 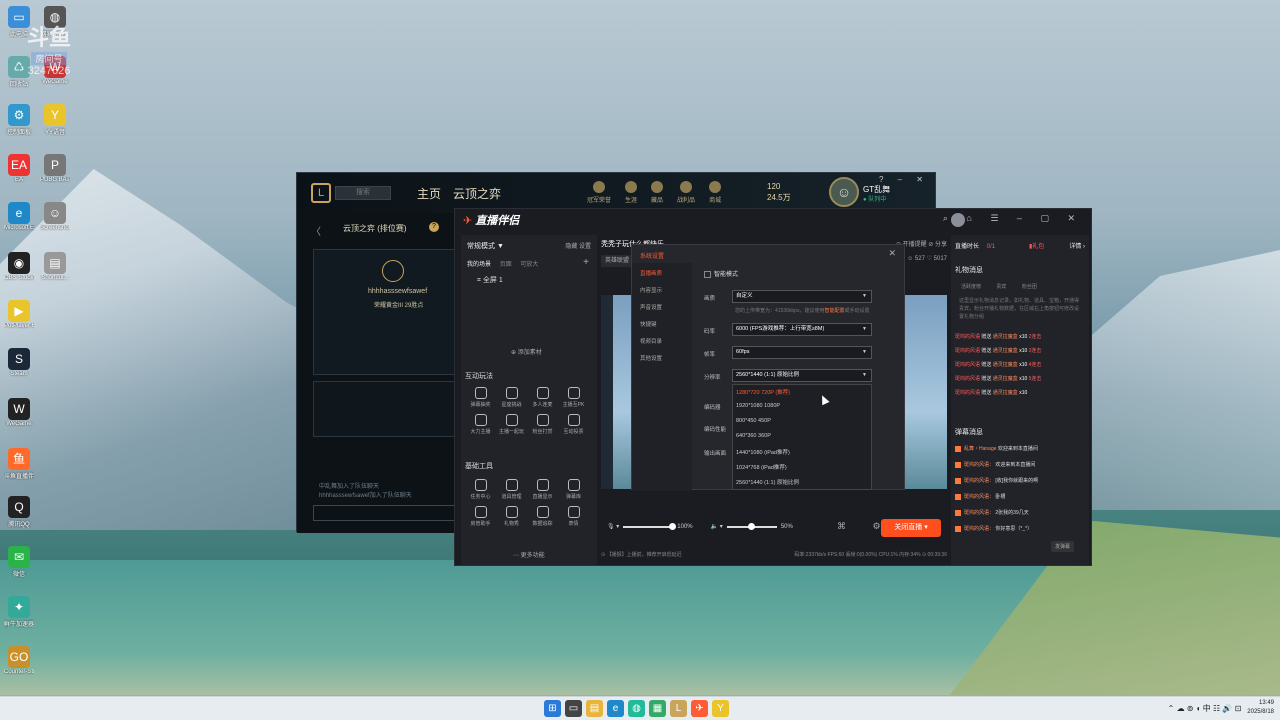 I want to click on checkbox-icon, so click(x=707, y=274).